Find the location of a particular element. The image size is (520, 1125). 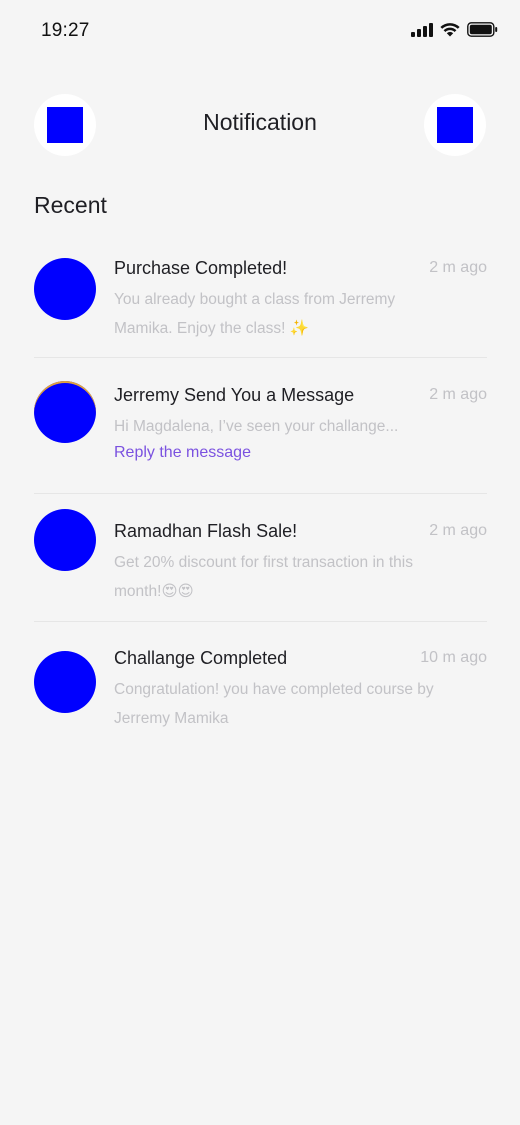

settings-button is located at coordinates (455, 125).